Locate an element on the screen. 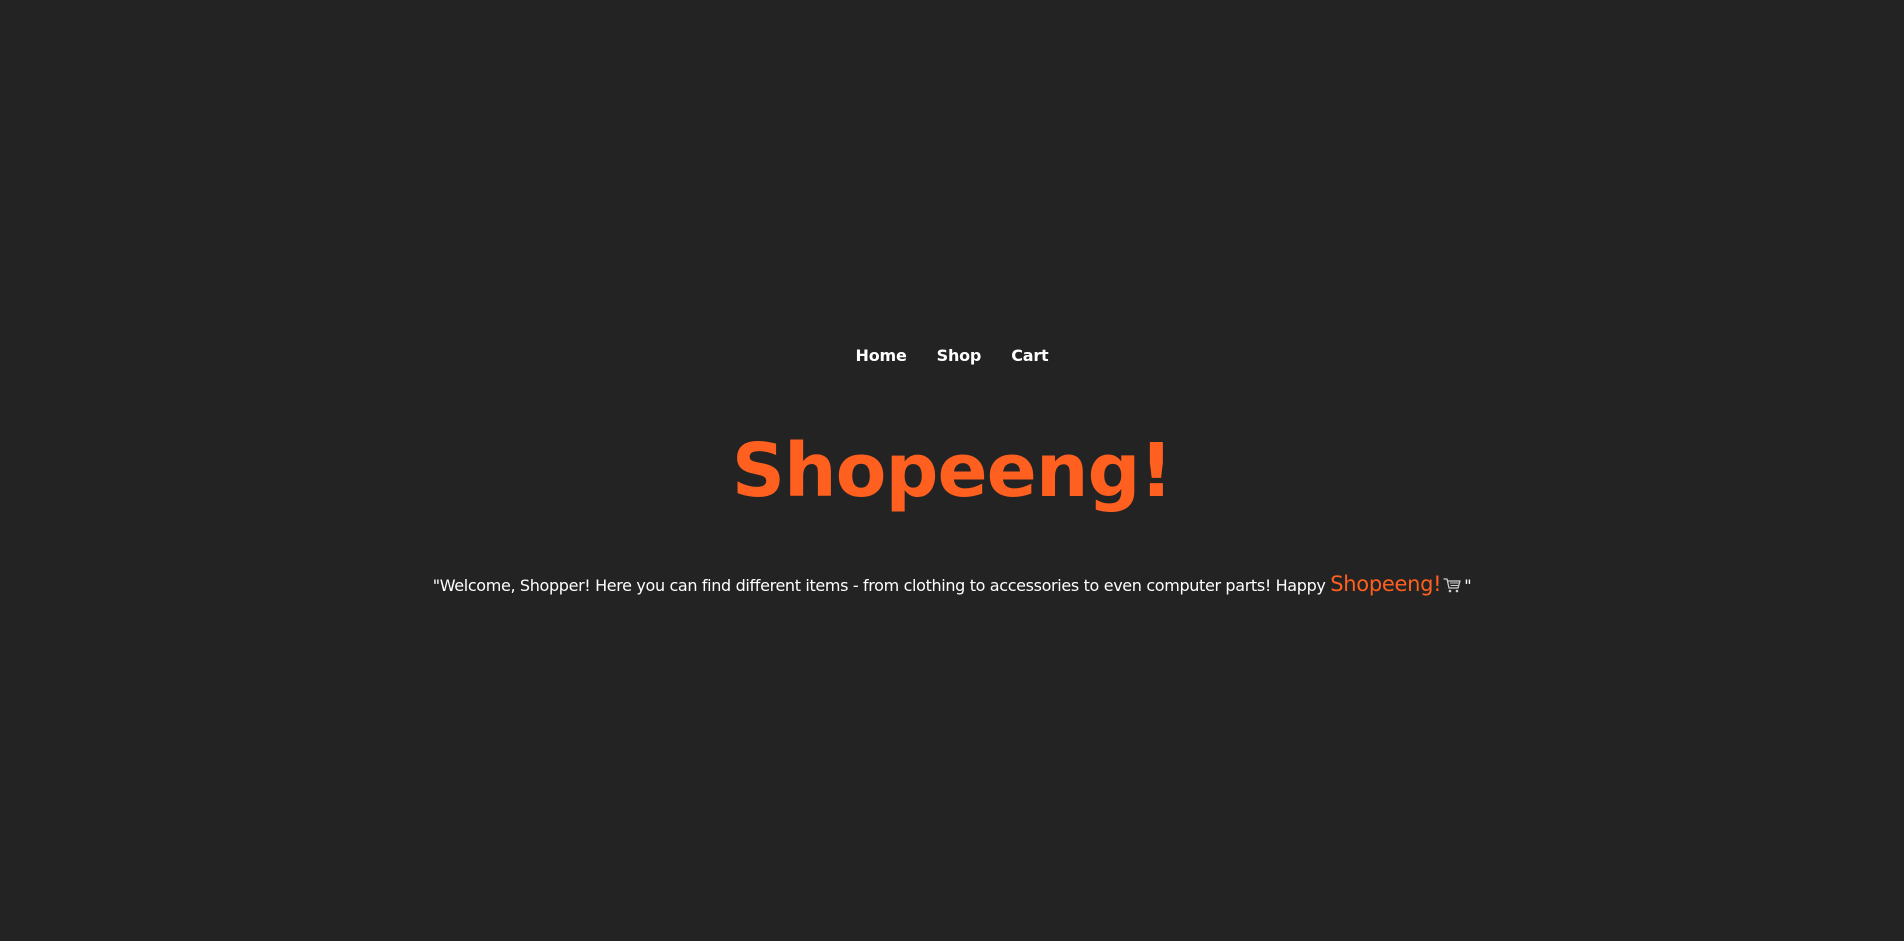  tagline-close-quote: " is located at coordinates (1468, 585).